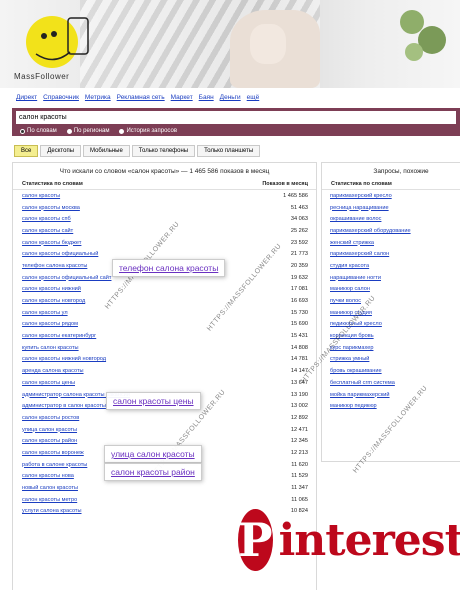 This screenshot has height=590, width=460. Describe the element at coordinates (206, 97) in the screenshot. I see `nav-link-bayan: Баян` at that location.